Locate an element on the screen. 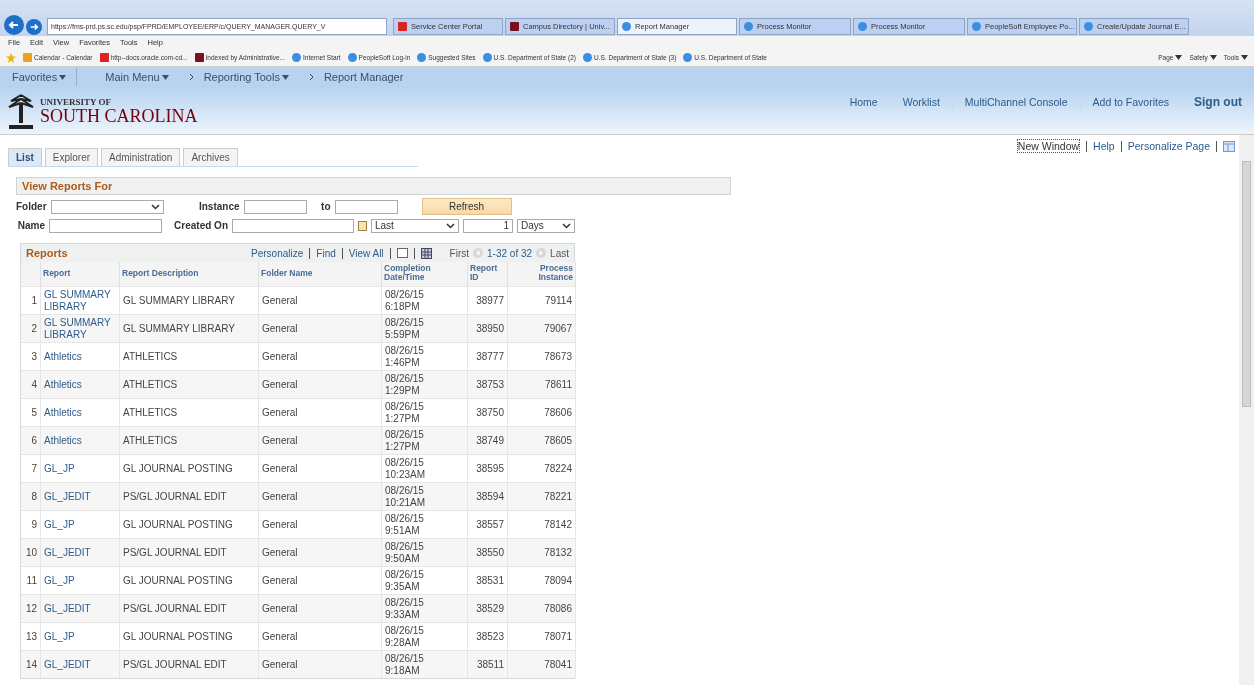 This screenshot has height=685, width=1254. calendar-icon is located at coordinates (362, 225).